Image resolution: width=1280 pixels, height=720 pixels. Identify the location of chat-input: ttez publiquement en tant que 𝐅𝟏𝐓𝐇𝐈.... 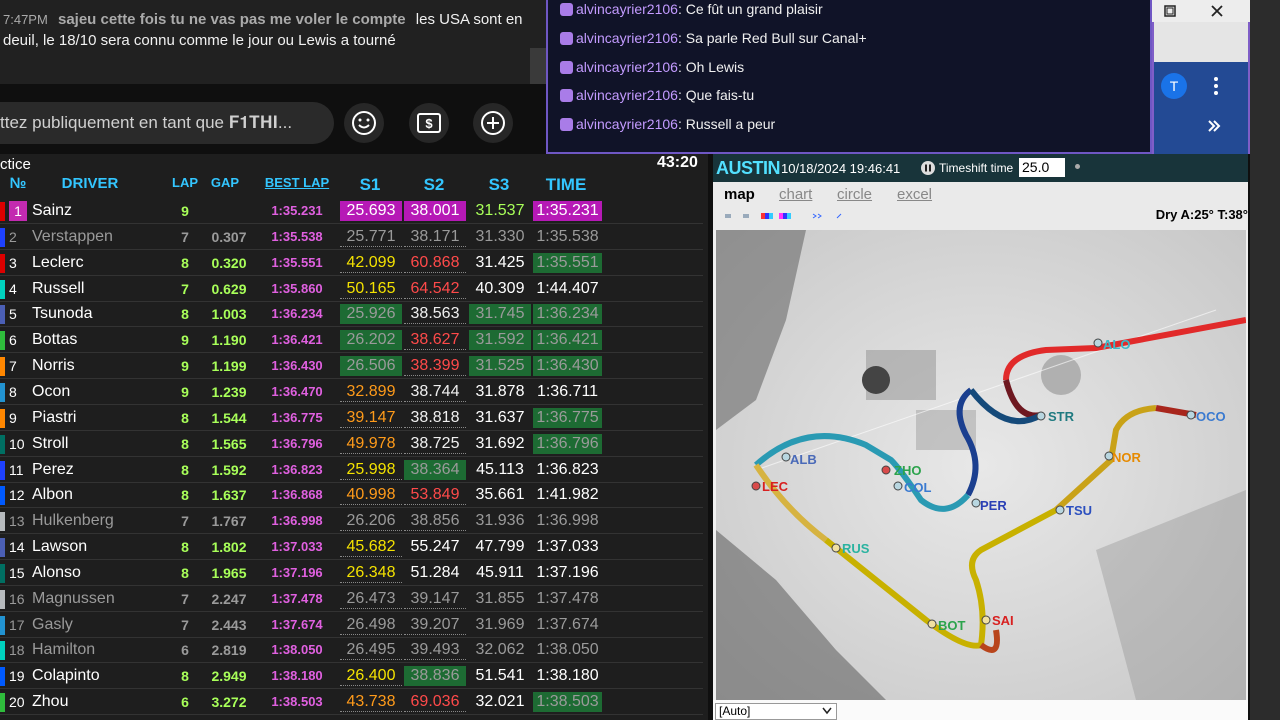
(167, 123).